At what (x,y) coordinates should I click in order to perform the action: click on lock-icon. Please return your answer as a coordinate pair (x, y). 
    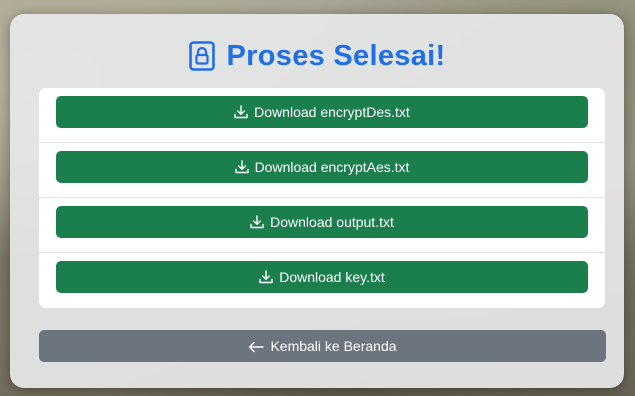
    Looking at the image, I should click on (201, 56).